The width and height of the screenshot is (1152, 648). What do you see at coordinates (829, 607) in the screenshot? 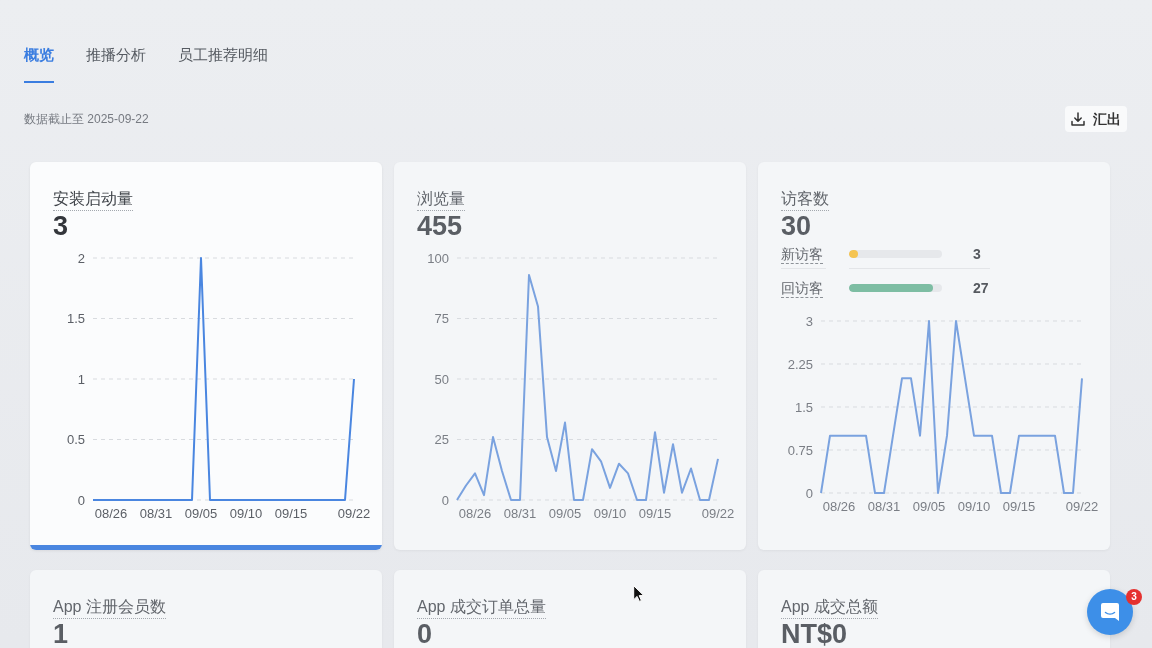
I see `card-title: App 成交总额` at bounding box center [829, 607].